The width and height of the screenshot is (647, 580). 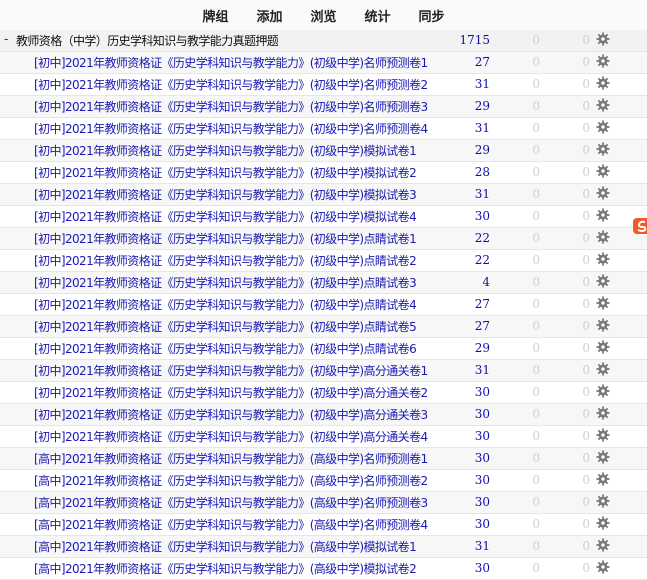 What do you see at coordinates (432, 15) in the screenshot?
I see `toolbar-sync-button: 同步` at bounding box center [432, 15].